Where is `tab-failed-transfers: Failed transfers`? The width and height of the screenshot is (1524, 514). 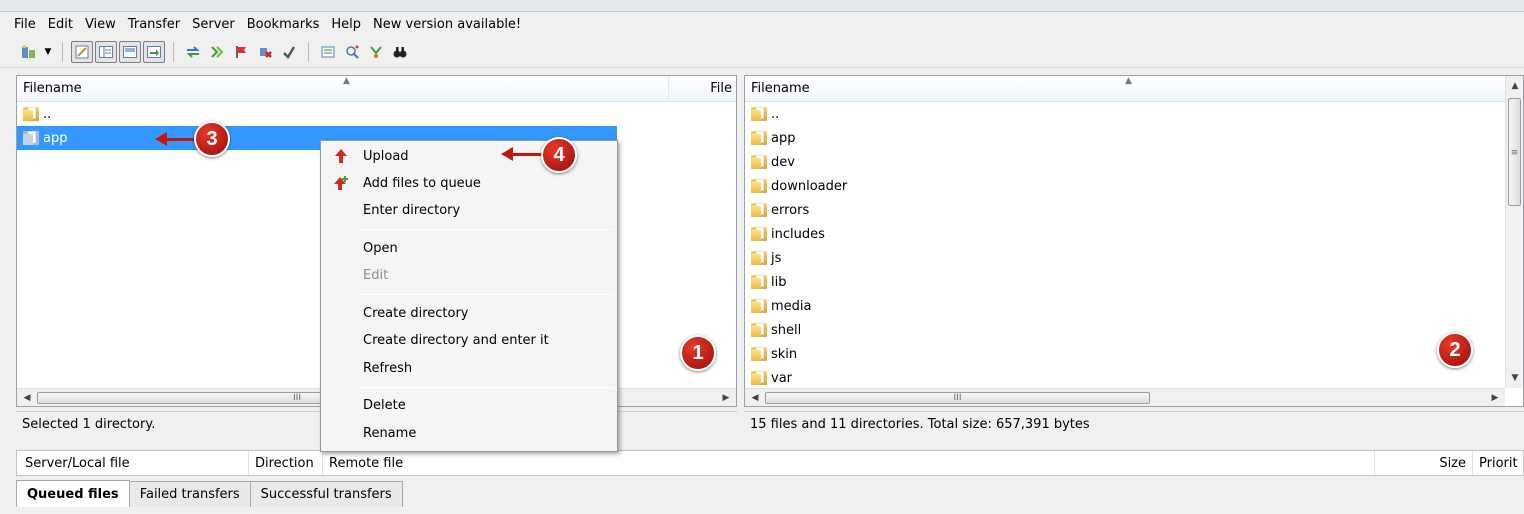 tab-failed-transfers: Failed transfers is located at coordinates (189, 494).